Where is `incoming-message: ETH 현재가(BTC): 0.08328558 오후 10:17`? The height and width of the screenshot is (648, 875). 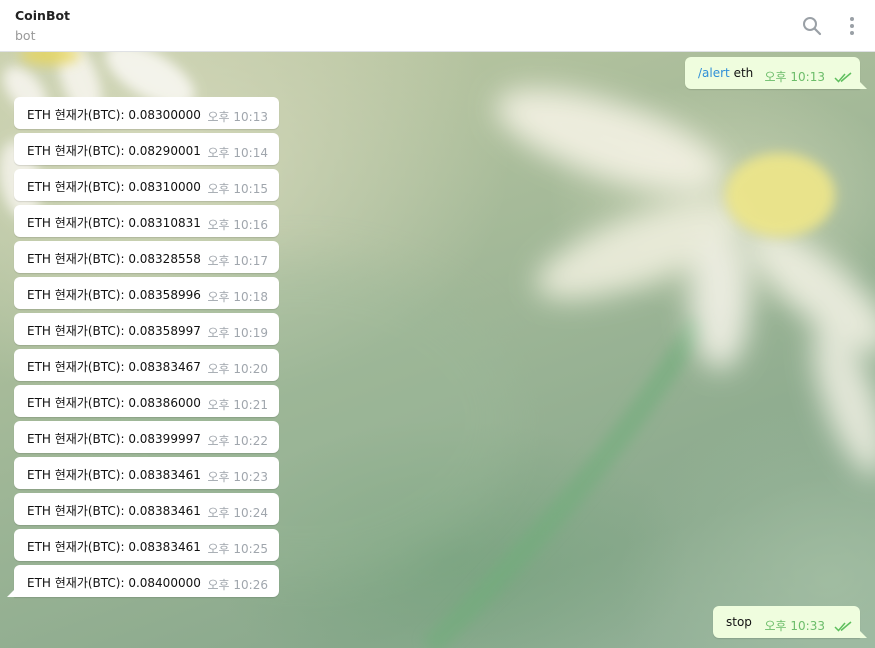
incoming-message: ETH 현재가(BTC): 0.08328558 오후 10:17 is located at coordinates (146, 257).